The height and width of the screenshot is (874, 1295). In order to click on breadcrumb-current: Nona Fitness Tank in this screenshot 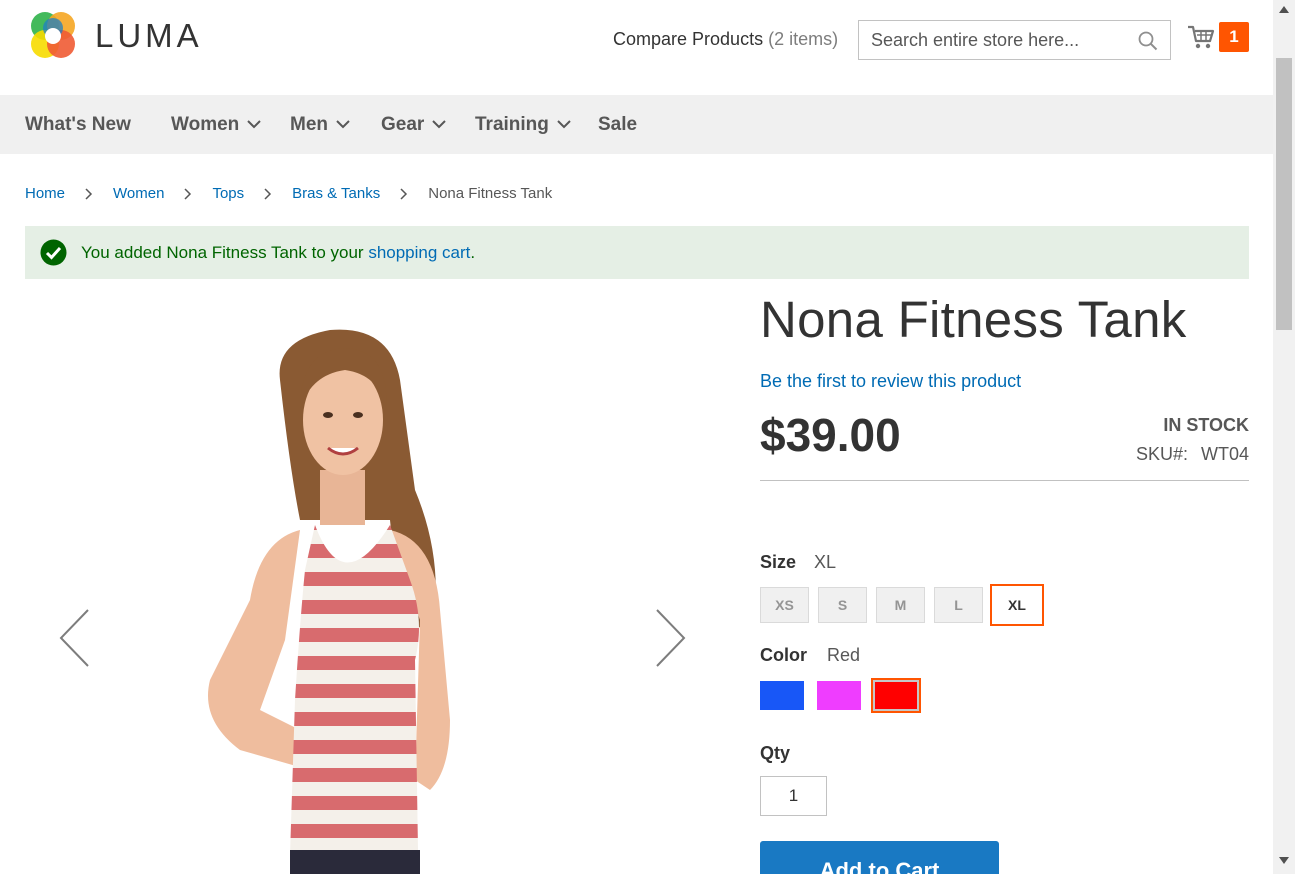, I will do `click(490, 193)`.